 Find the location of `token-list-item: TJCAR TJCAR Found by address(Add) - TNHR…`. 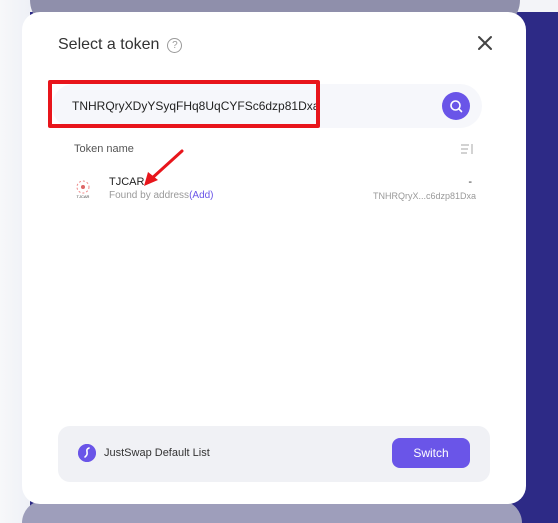

token-list-item: TJCAR TJCAR Found by address(Add) - TNHR… is located at coordinates (269, 191).